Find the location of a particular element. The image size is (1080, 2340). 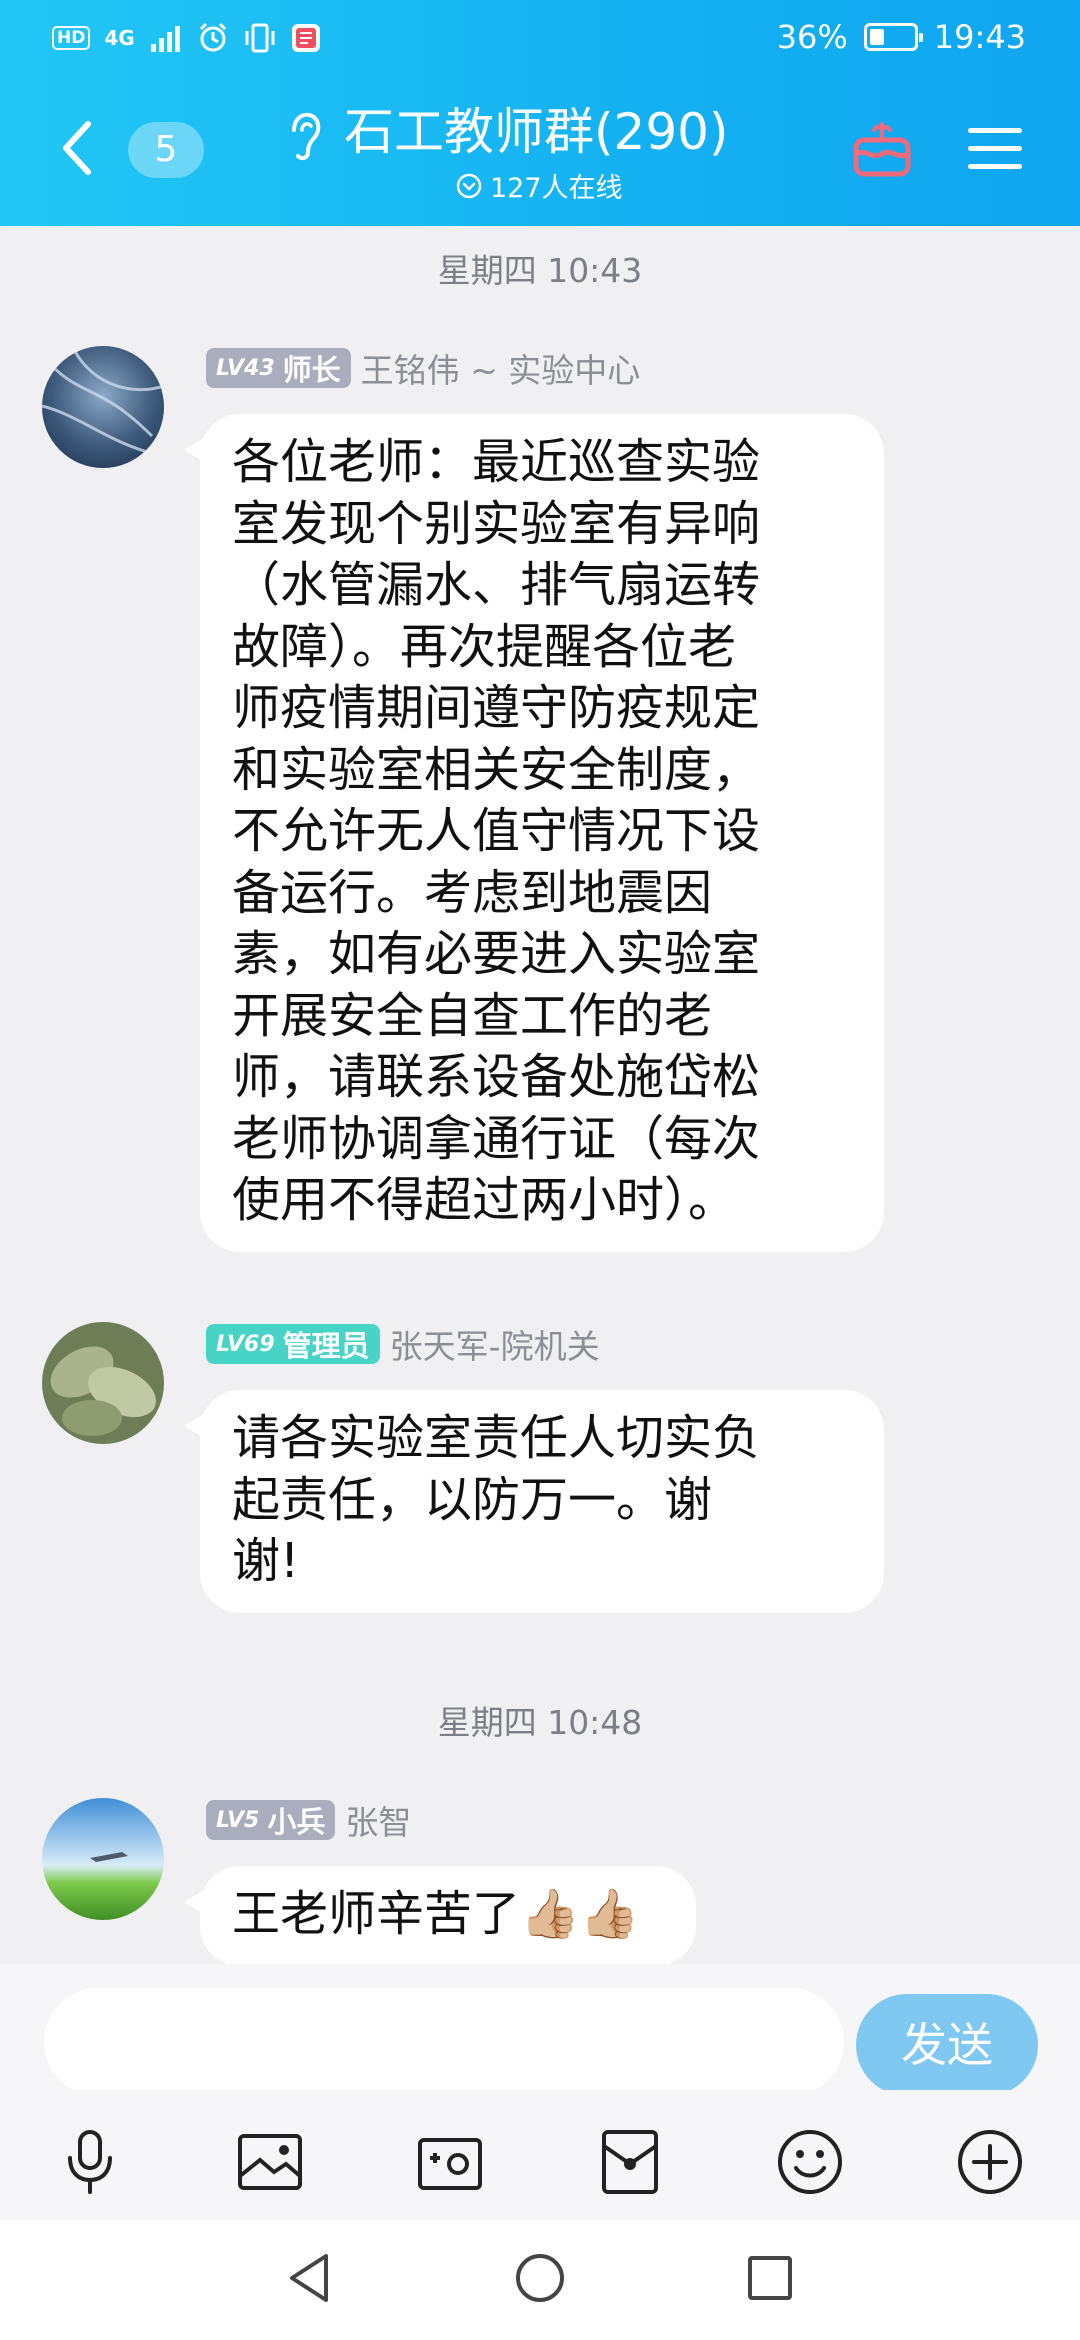

level-badge: LV43 师长 is located at coordinates (278, 368).